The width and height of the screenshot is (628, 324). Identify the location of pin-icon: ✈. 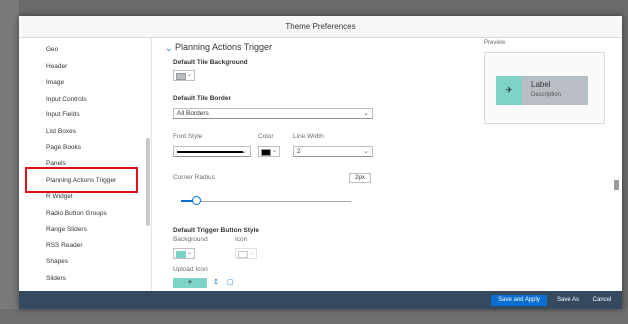
(509, 90).